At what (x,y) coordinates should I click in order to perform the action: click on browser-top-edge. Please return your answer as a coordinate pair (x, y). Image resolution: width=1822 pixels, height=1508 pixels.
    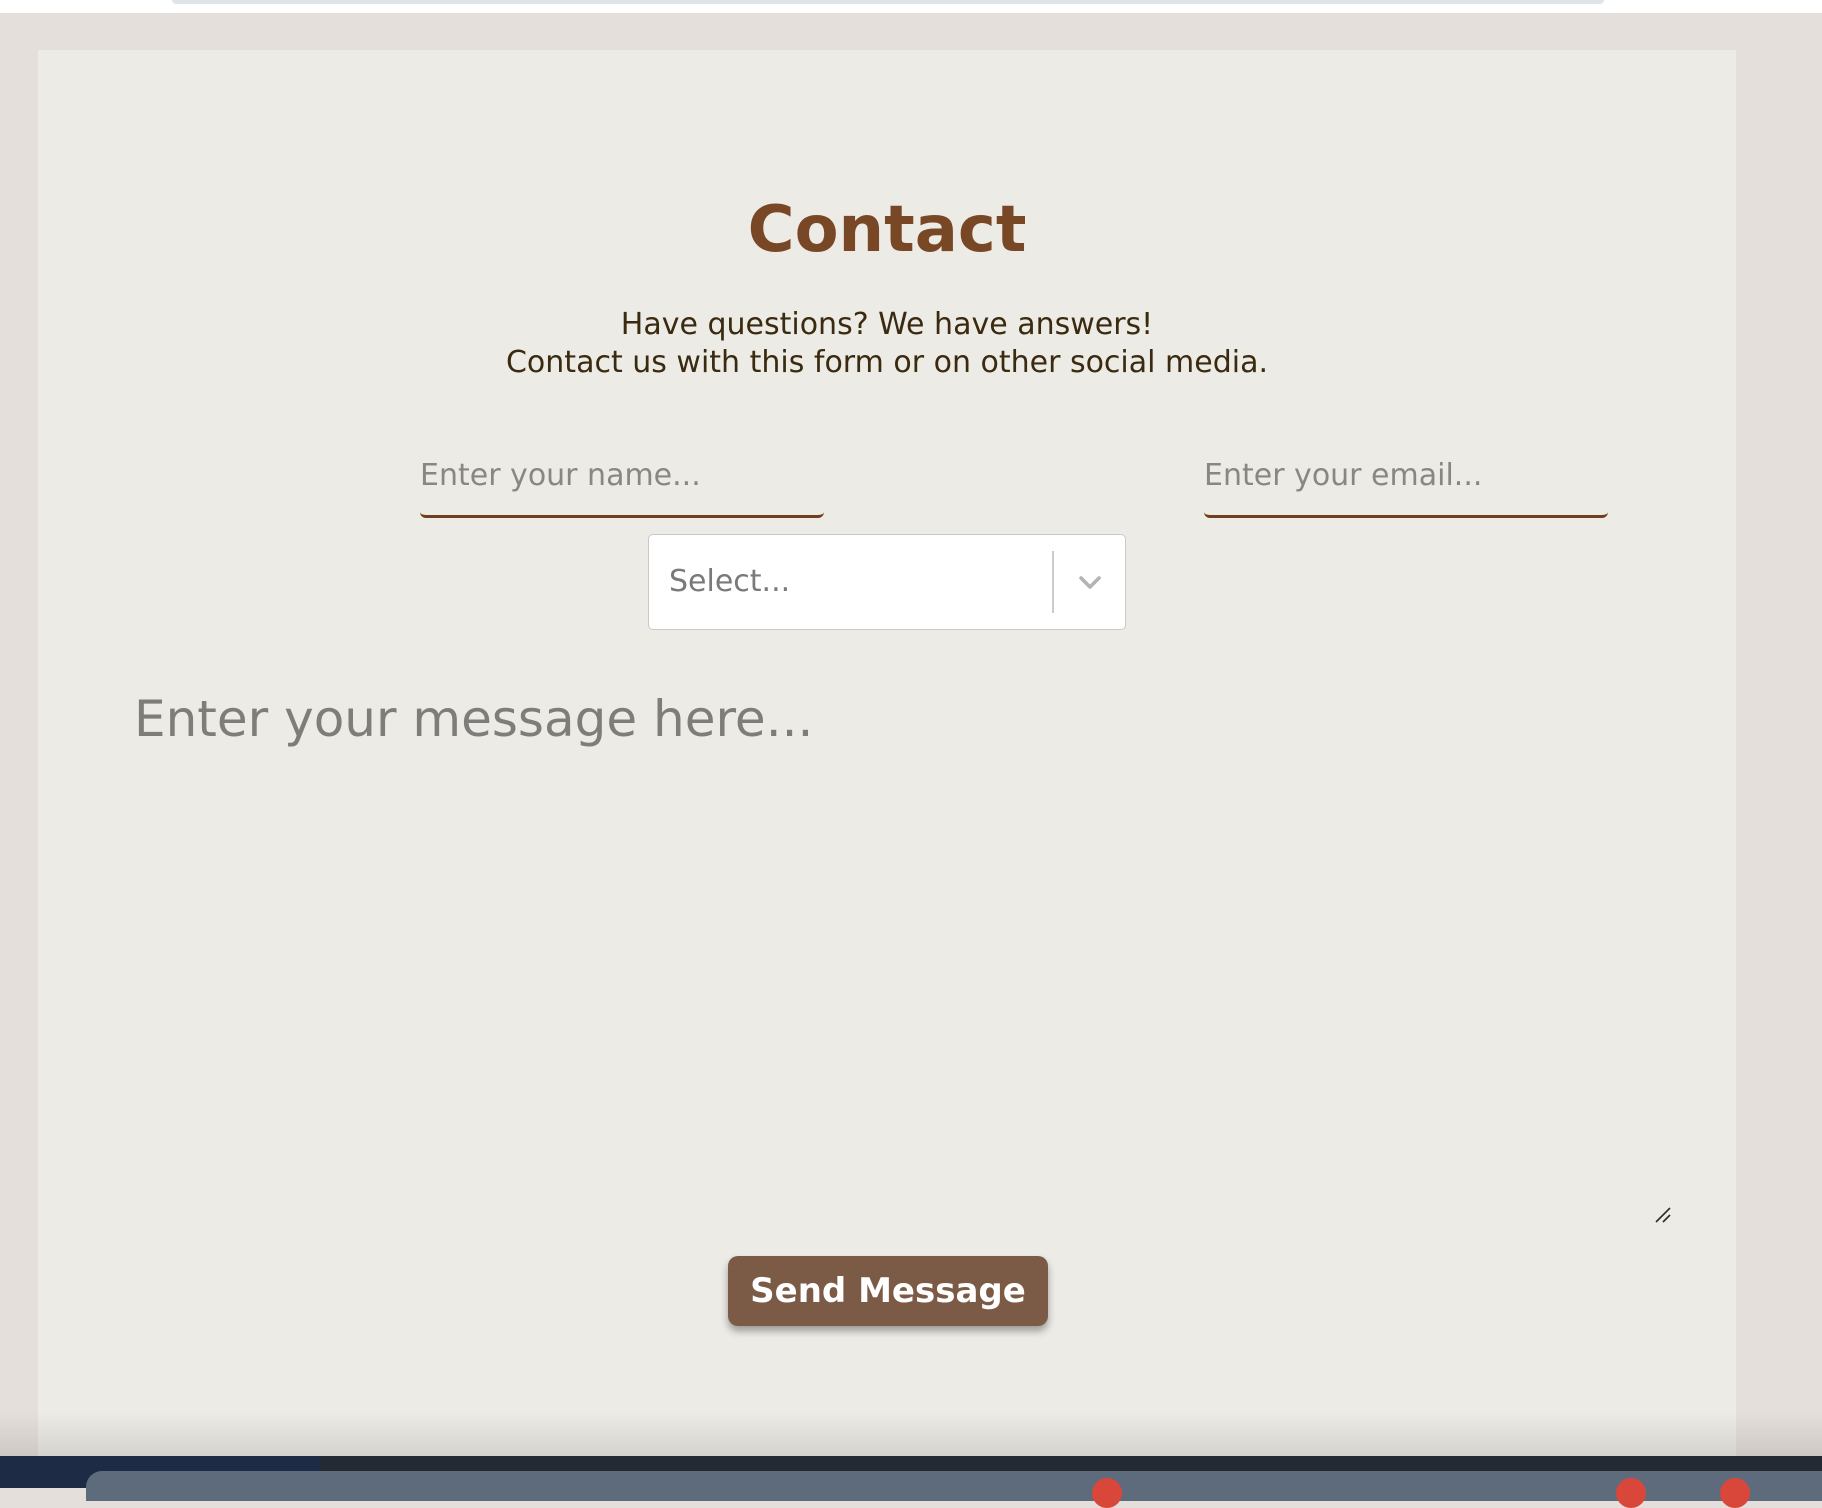
    Looking at the image, I should click on (911, 6).